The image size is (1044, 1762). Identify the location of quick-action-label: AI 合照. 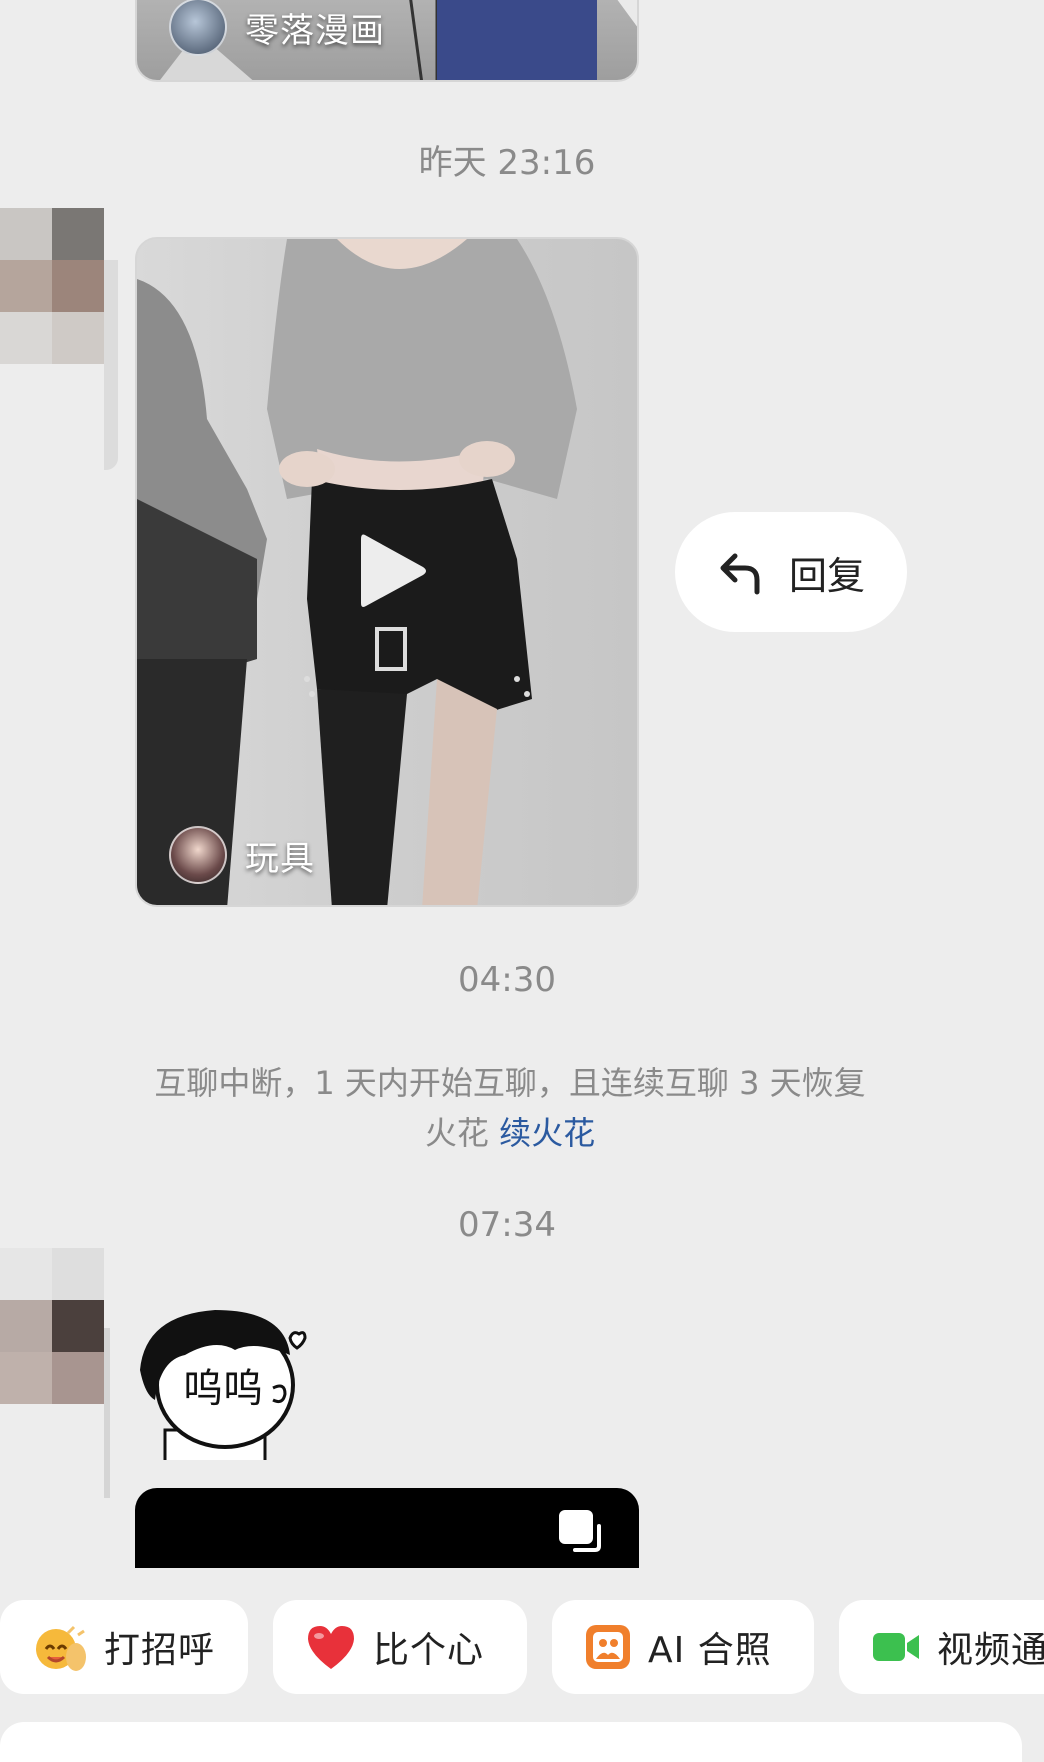
(710, 1650).